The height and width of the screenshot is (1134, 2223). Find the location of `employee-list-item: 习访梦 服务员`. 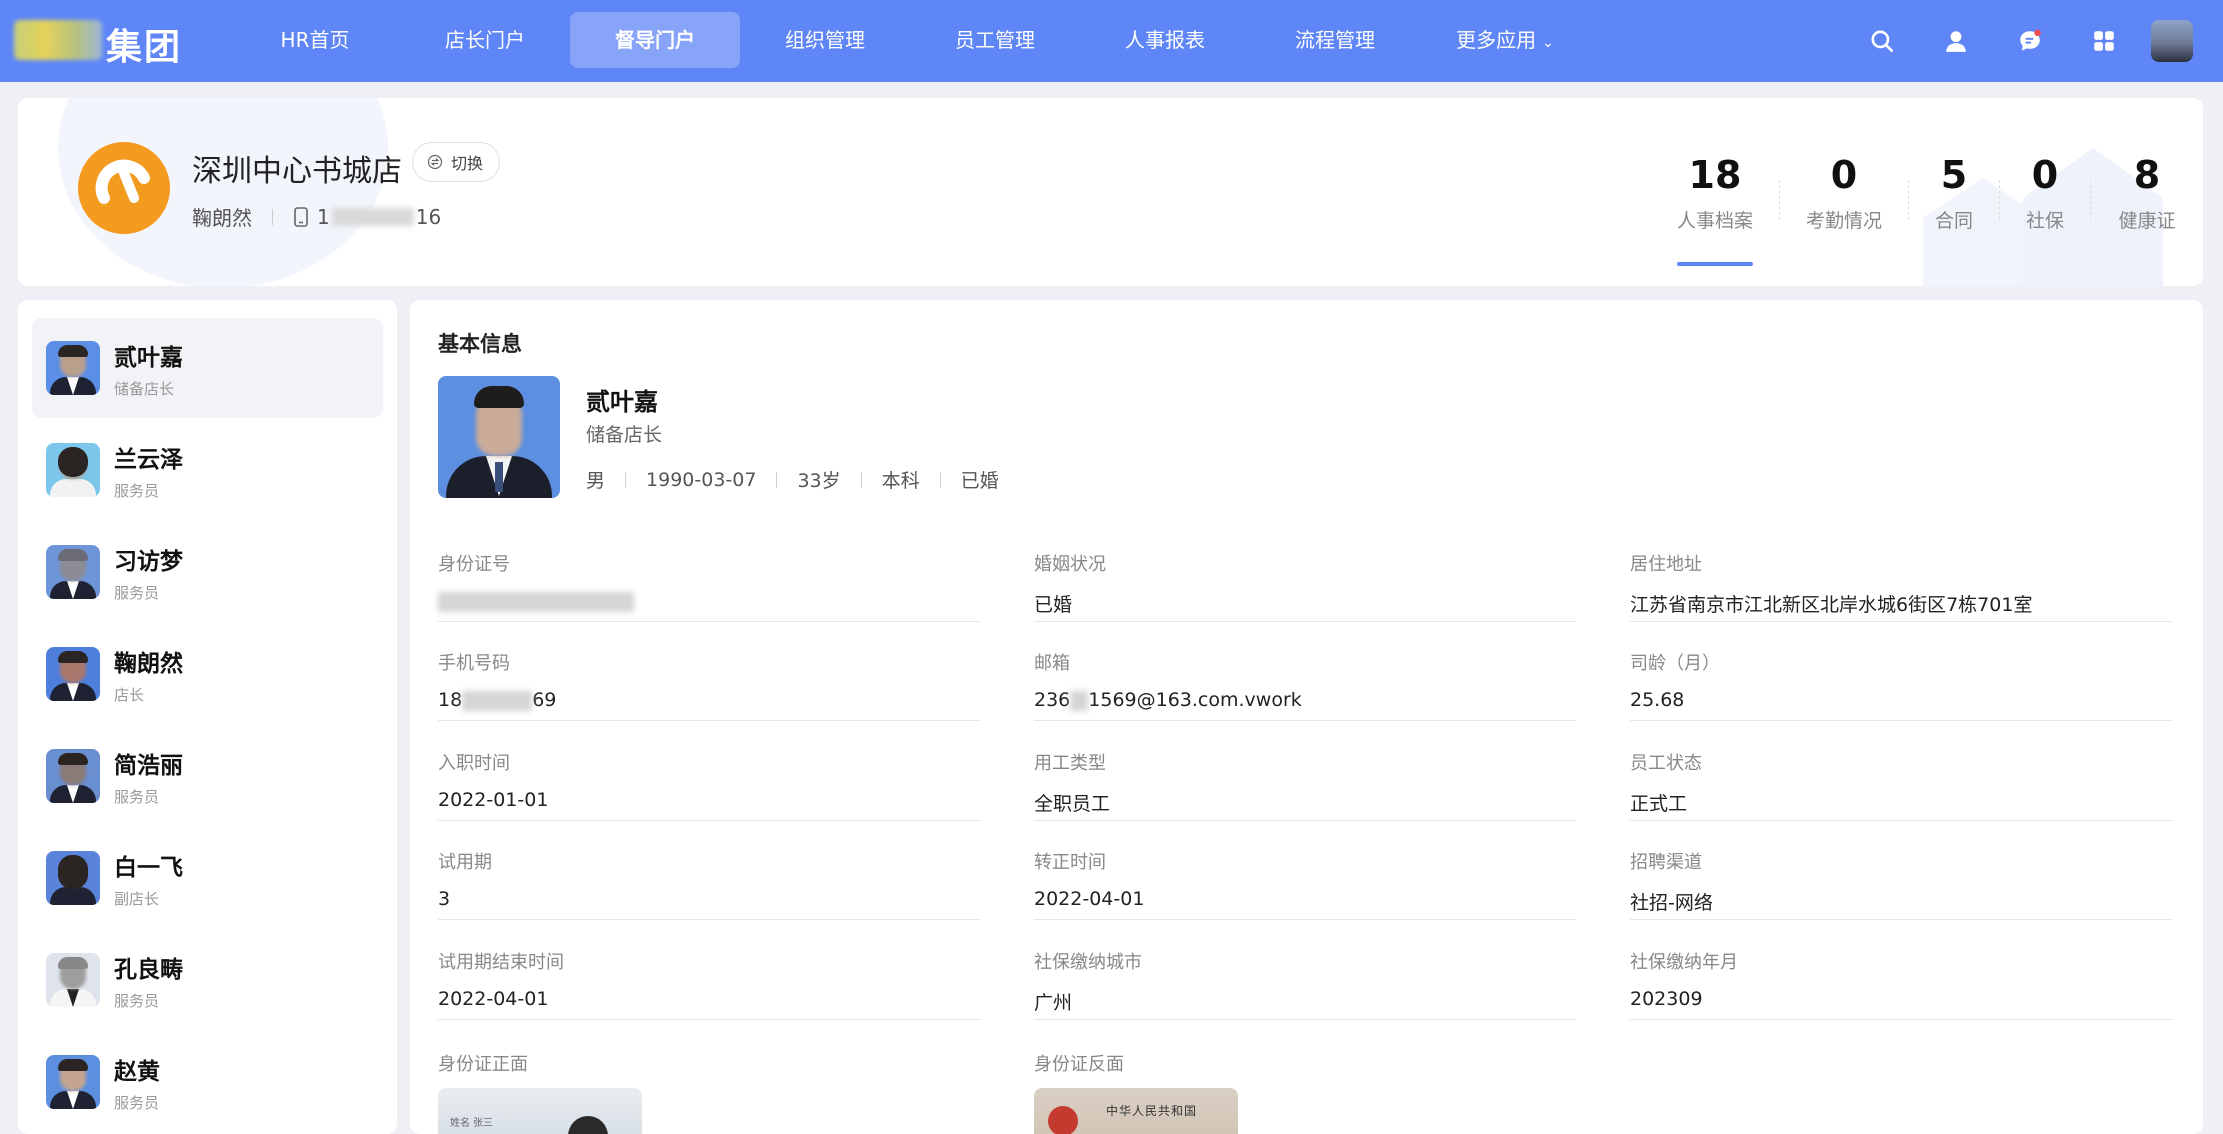

employee-list-item: 习访梦 服务员 is located at coordinates (207, 572).